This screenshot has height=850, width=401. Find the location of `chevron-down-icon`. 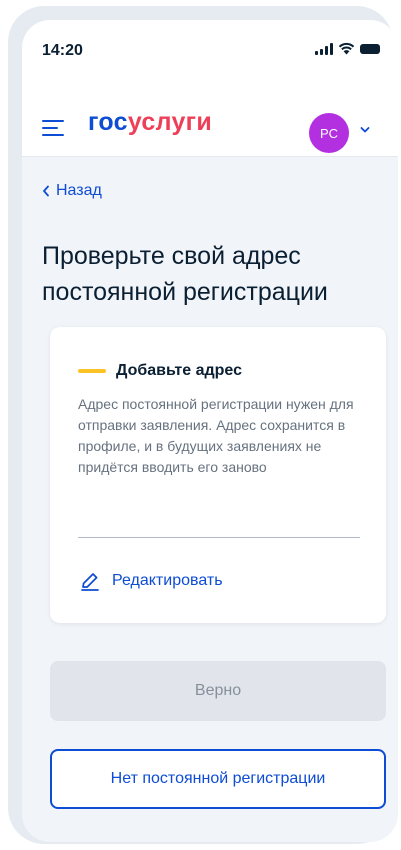

chevron-down-icon is located at coordinates (365, 130).